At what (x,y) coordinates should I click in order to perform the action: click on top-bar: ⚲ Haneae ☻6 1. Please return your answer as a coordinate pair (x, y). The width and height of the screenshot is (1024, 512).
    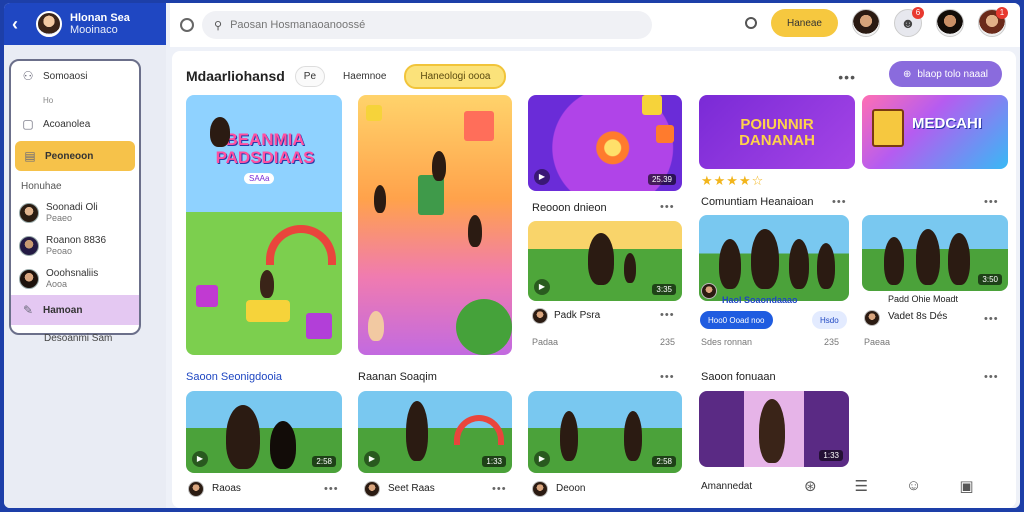
    Looking at the image, I should click on (595, 25).